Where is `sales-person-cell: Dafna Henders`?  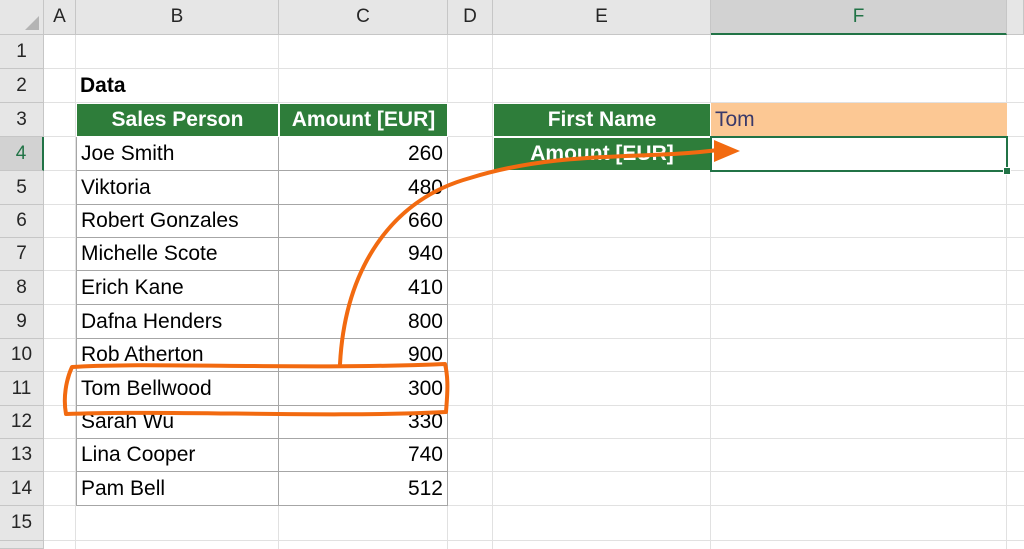 sales-person-cell: Dafna Henders is located at coordinates (177, 322).